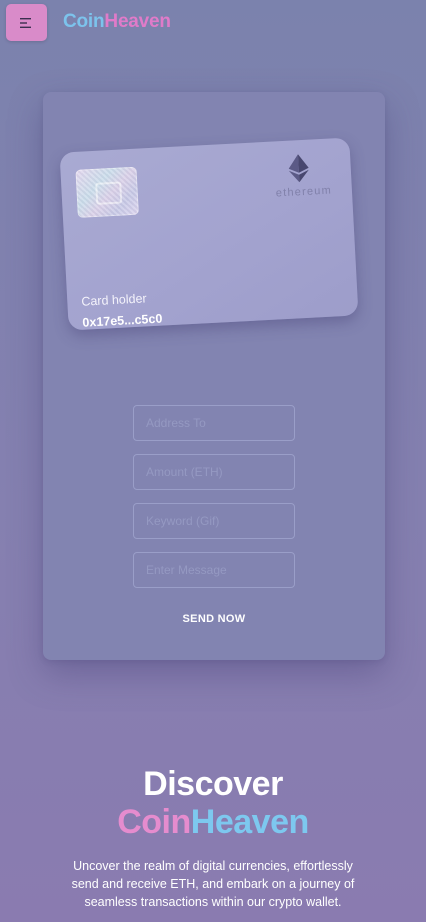 The image size is (426, 922). Describe the element at coordinates (214, 619) in the screenshot. I see `send-now-button: SEND NOW` at that location.